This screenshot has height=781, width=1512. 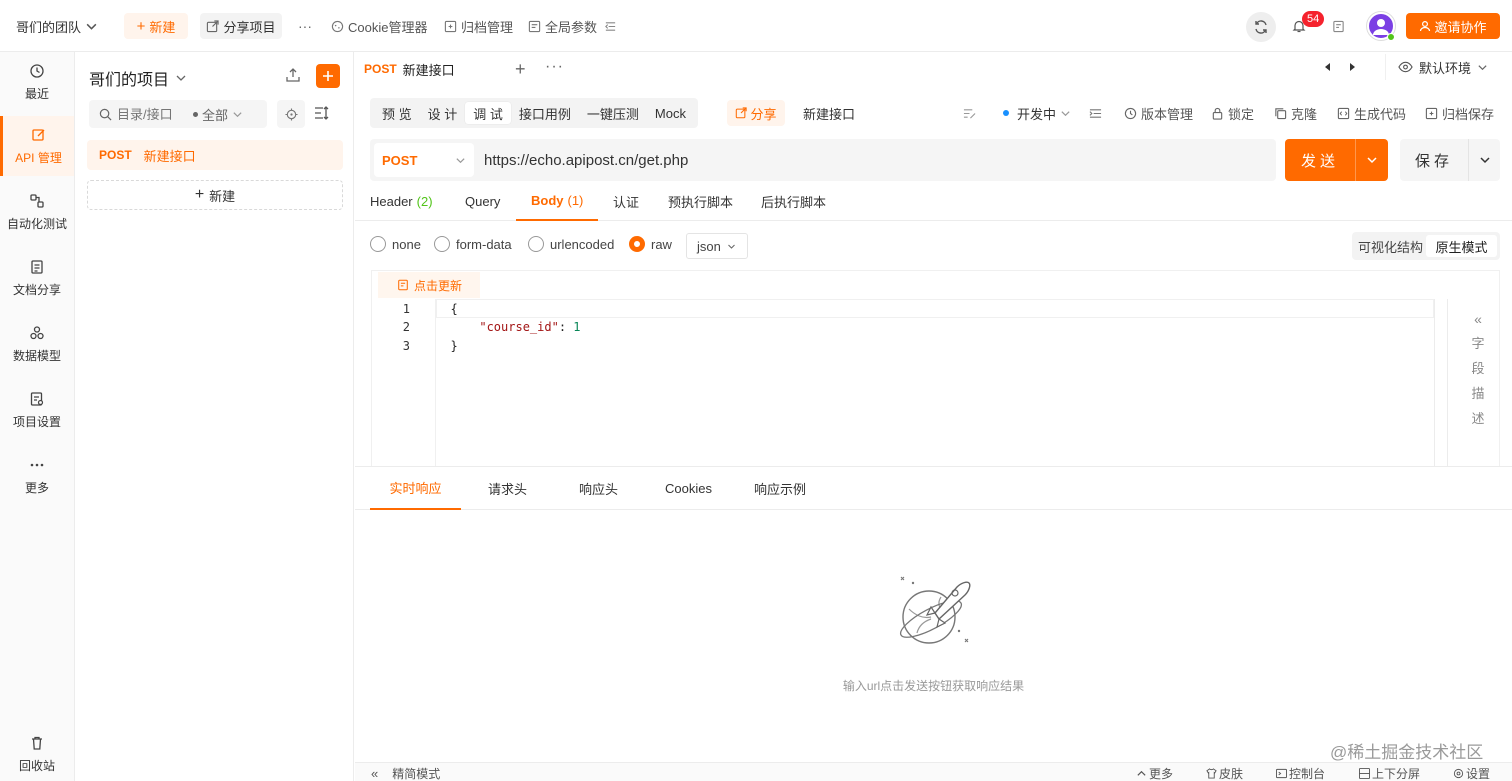 I want to click on tab-next-icon, so click(x=1352, y=67).